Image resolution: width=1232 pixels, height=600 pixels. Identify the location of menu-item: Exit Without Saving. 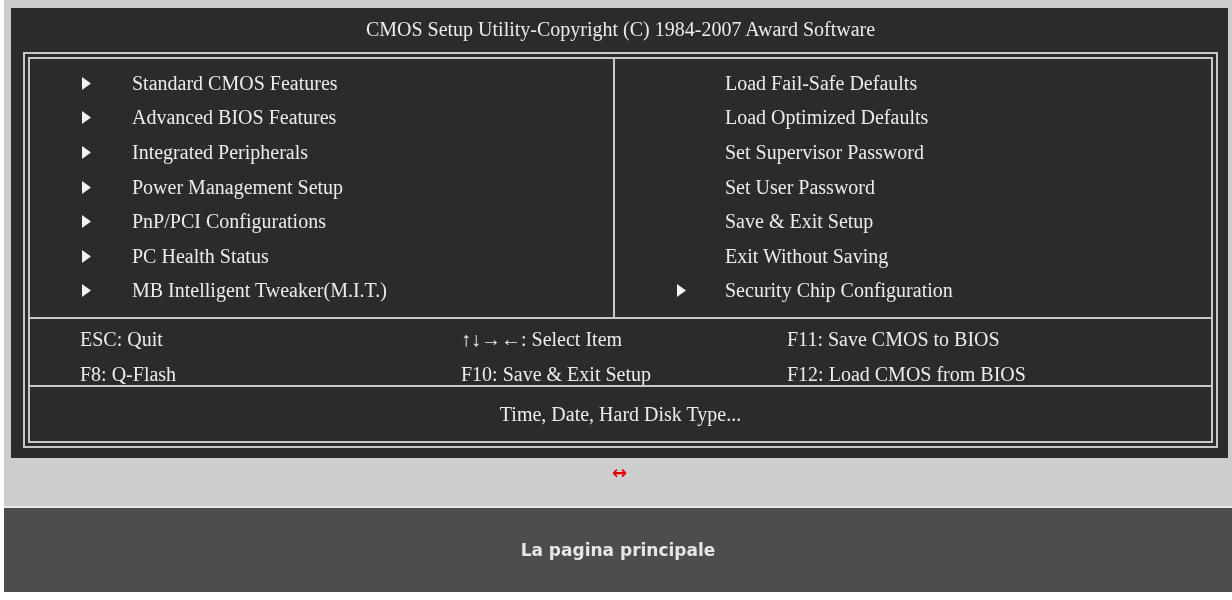
(807, 256).